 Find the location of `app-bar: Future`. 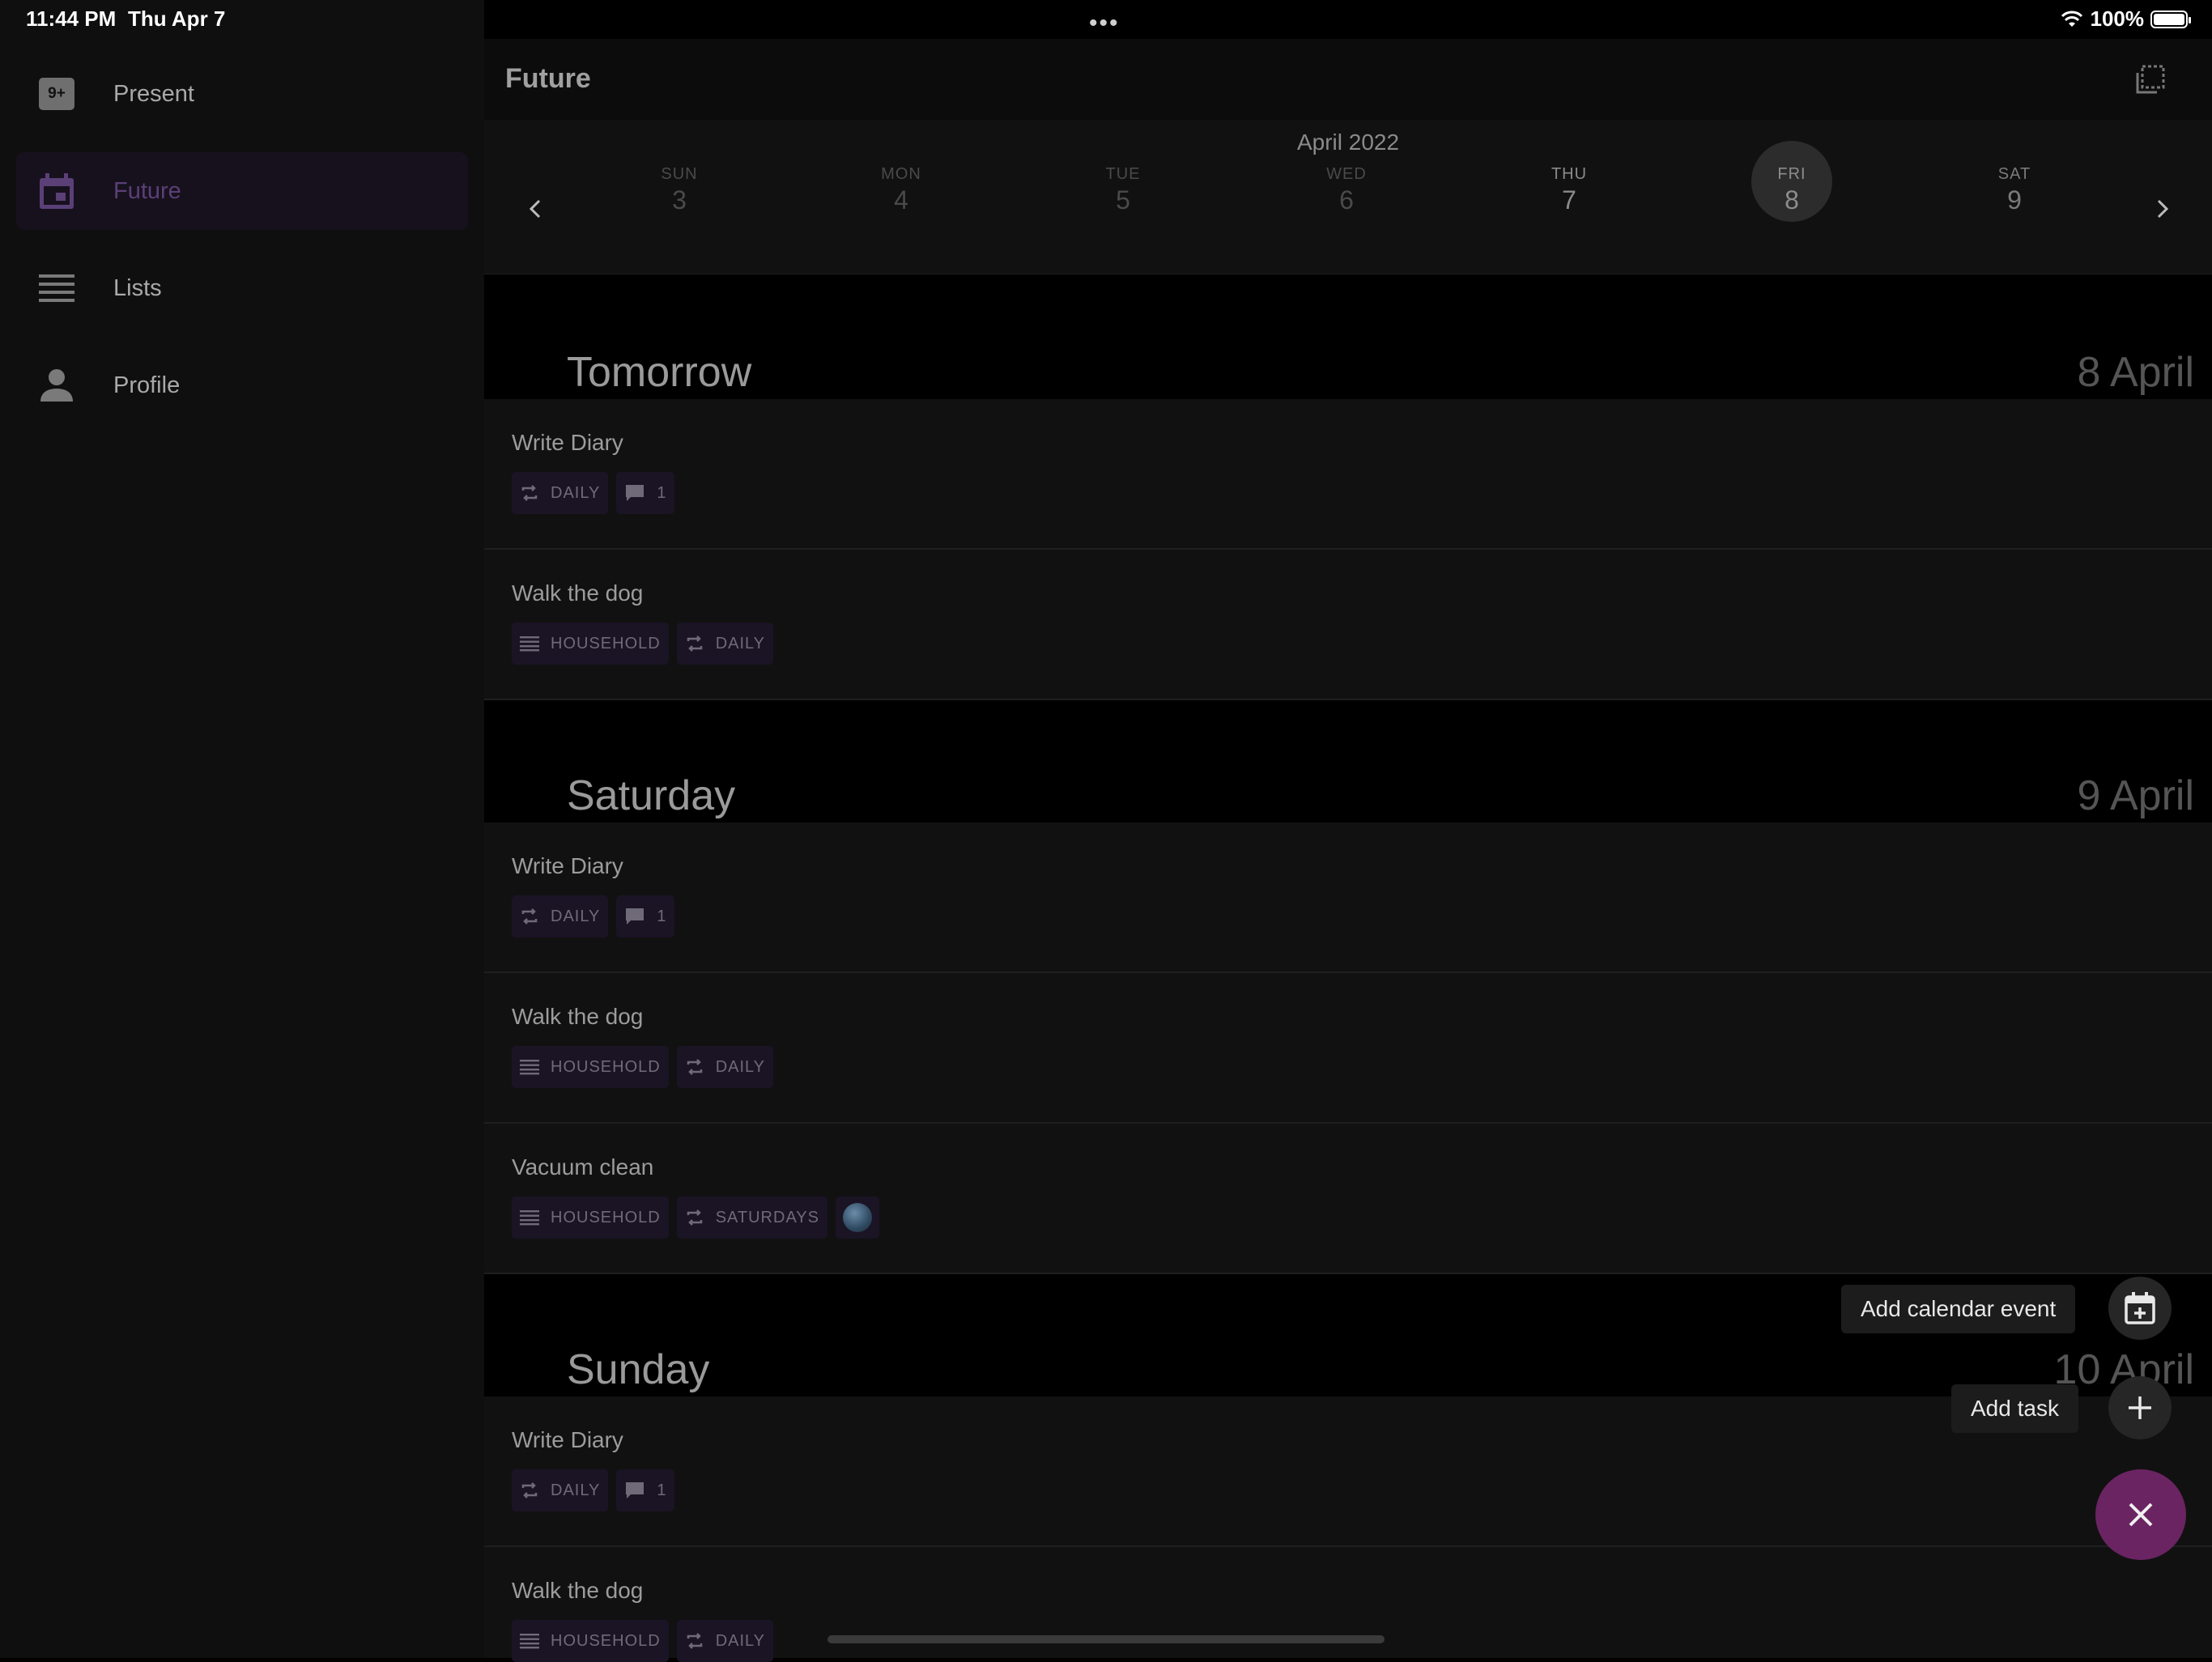

app-bar: Future is located at coordinates (1348, 79).